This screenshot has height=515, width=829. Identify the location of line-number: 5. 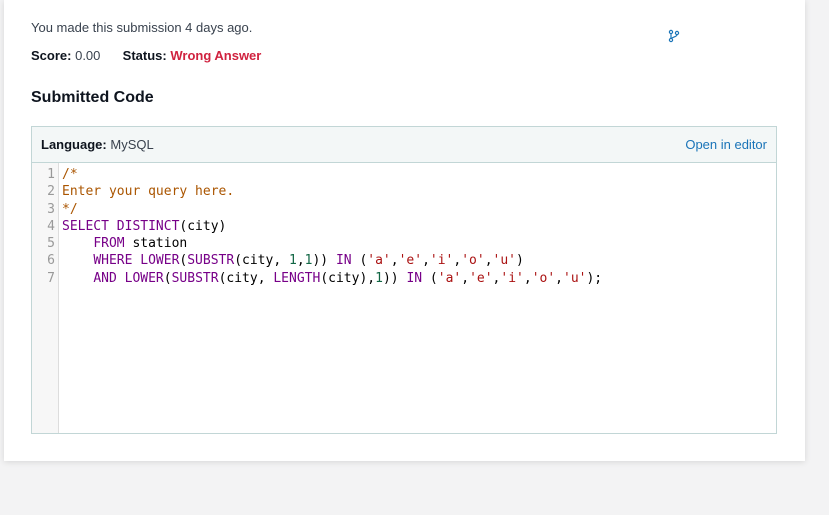
(51, 244).